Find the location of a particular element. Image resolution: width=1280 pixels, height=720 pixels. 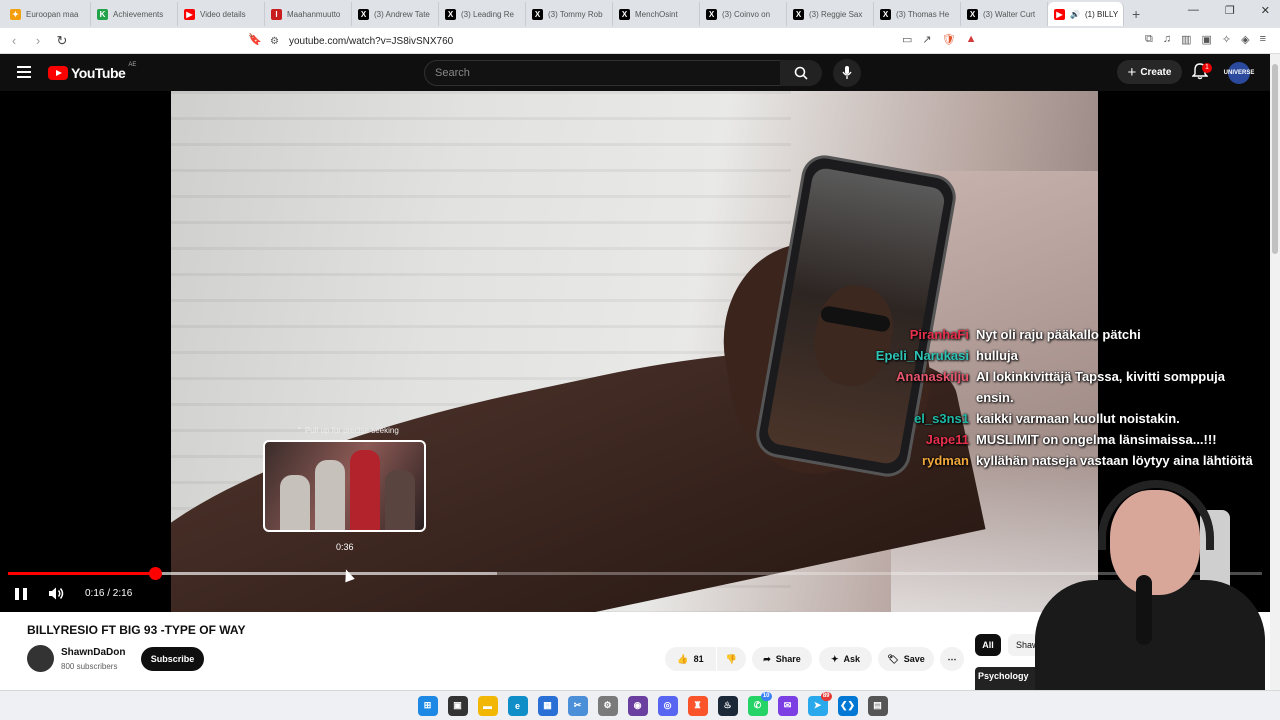

country-code: AE is located at coordinates (132, 65).